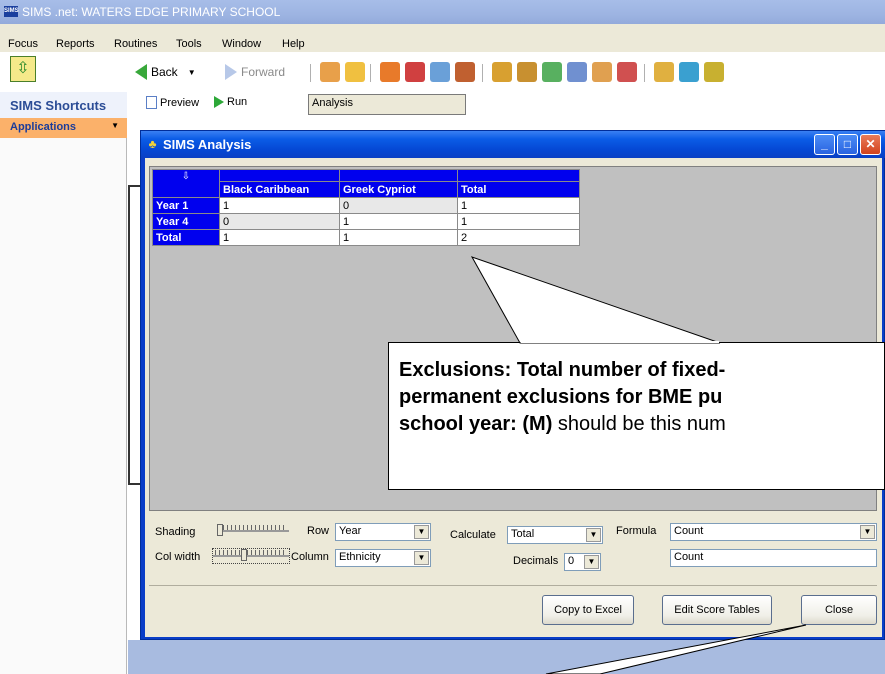 The width and height of the screenshot is (885, 674). Describe the element at coordinates (178, 557) in the screenshot. I see `colwidth-label: Col width` at that location.